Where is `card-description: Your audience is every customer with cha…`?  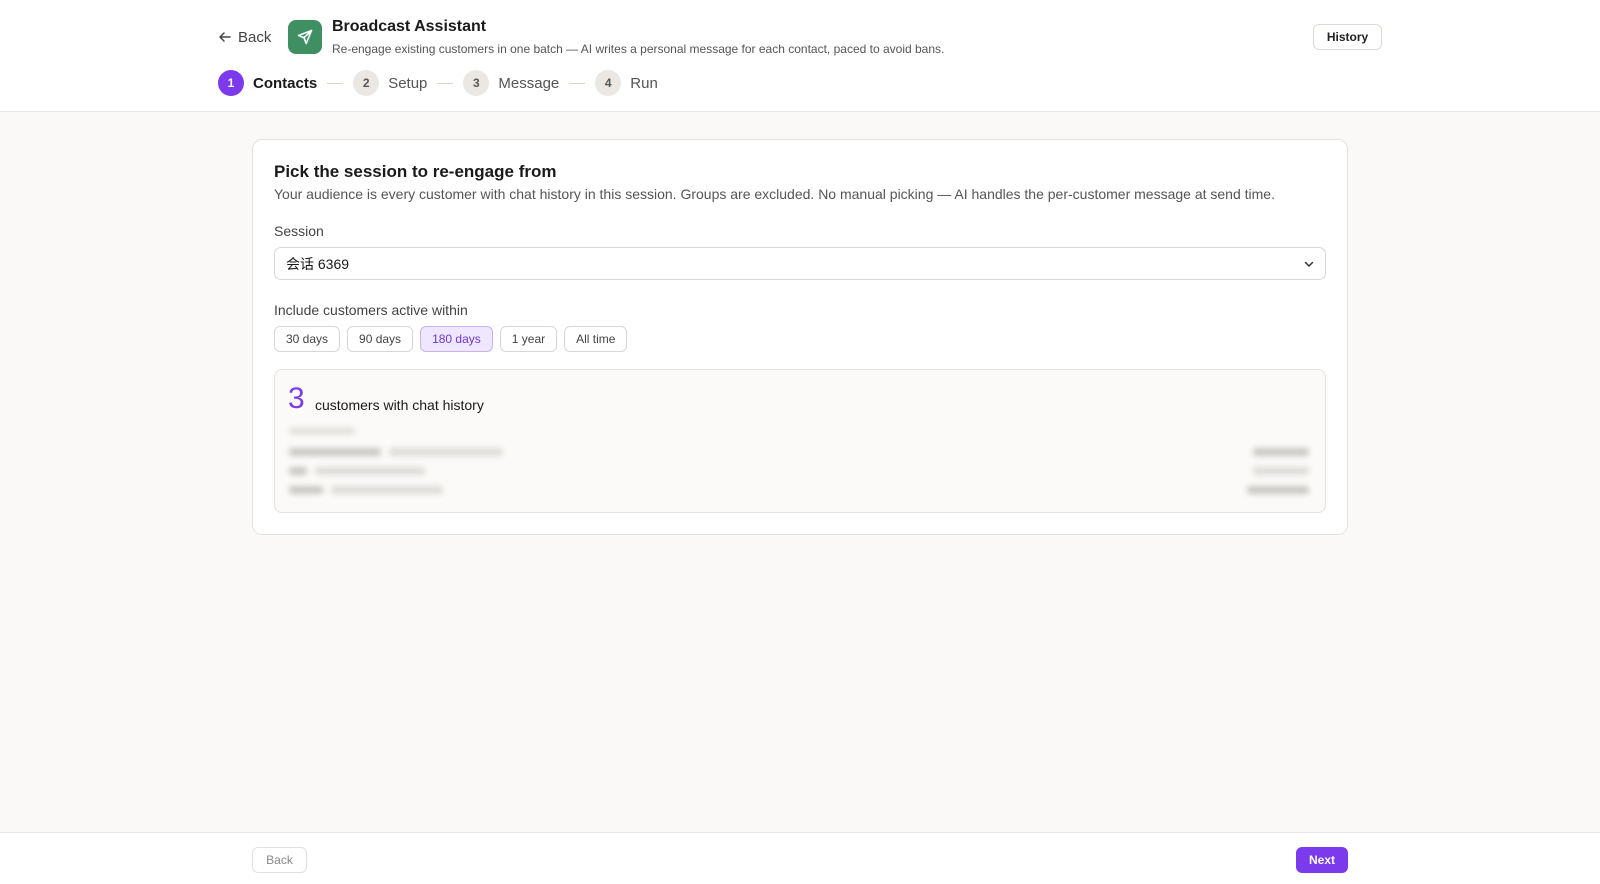
card-description: Your audience is every customer with cha… is located at coordinates (774, 194).